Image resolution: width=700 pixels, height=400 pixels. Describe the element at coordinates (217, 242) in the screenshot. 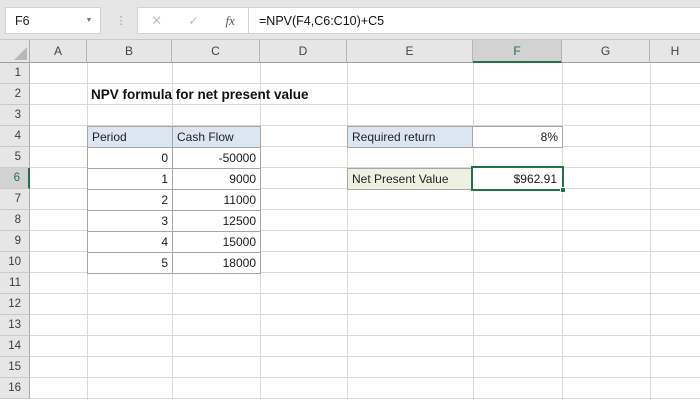

I see `cell-C9: 15000` at that location.